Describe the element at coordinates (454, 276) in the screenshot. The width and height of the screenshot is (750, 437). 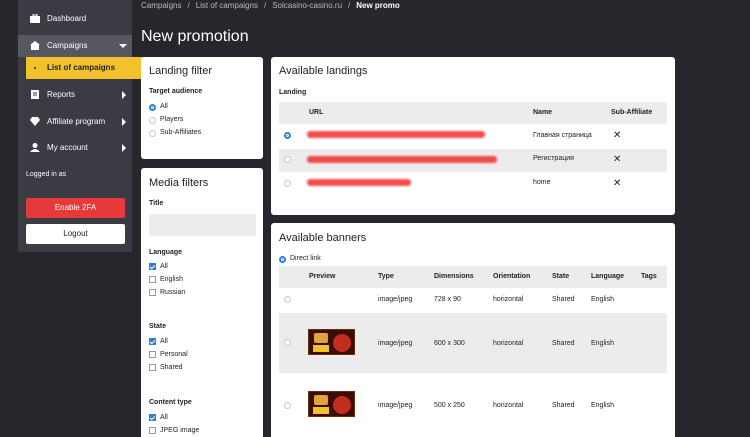
I see `column-header: Dimensions` at that location.